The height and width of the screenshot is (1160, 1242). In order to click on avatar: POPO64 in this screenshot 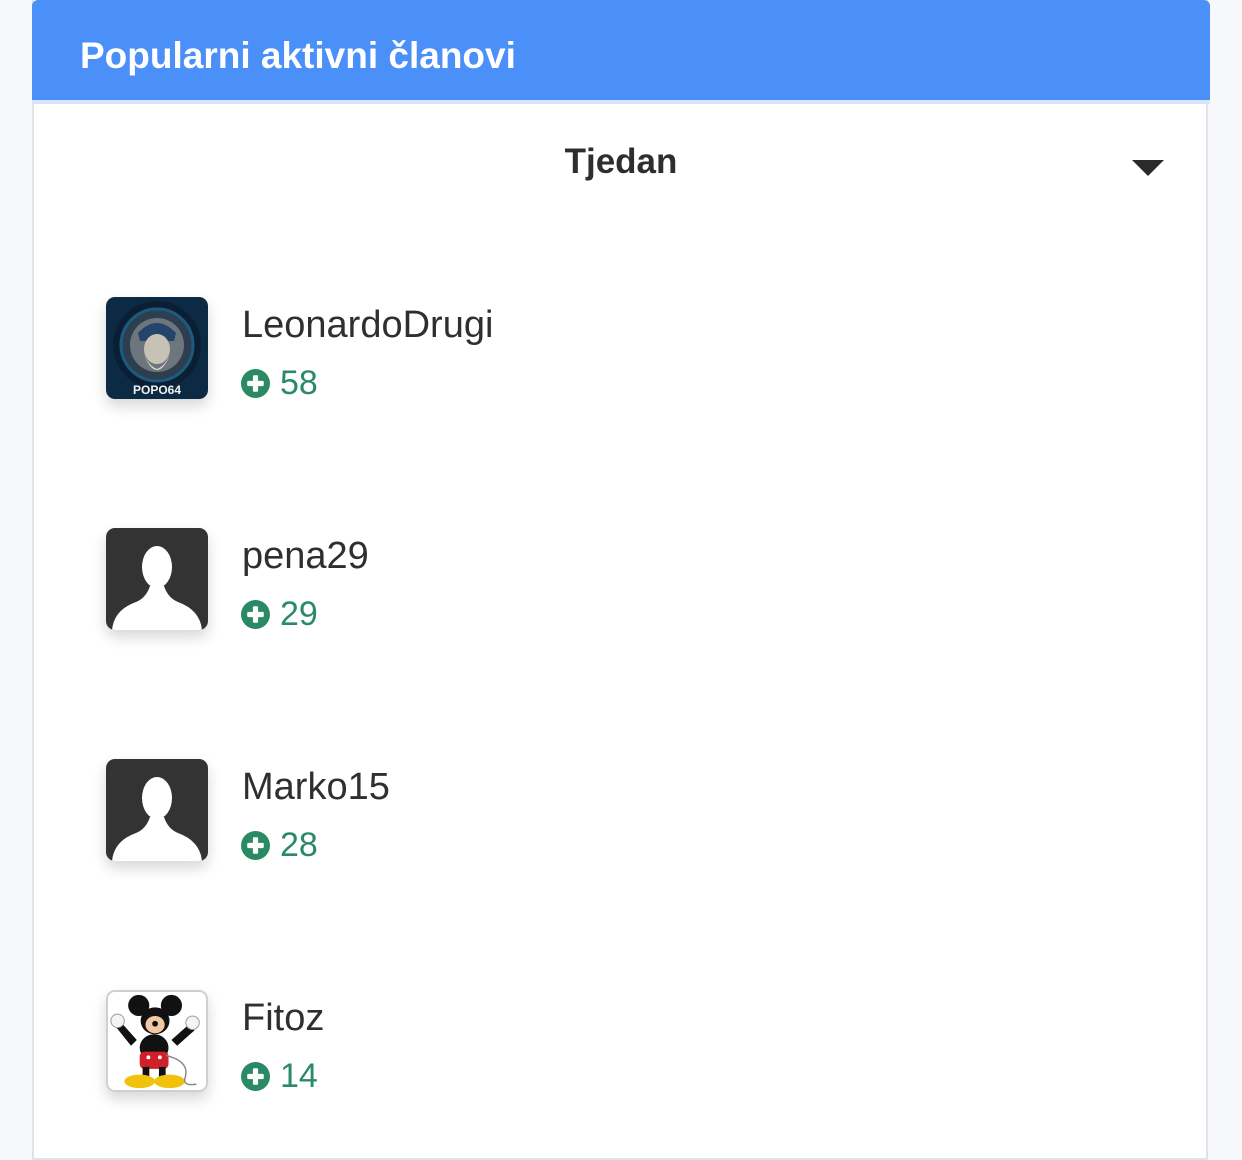, I will do `click(157, 348)`.